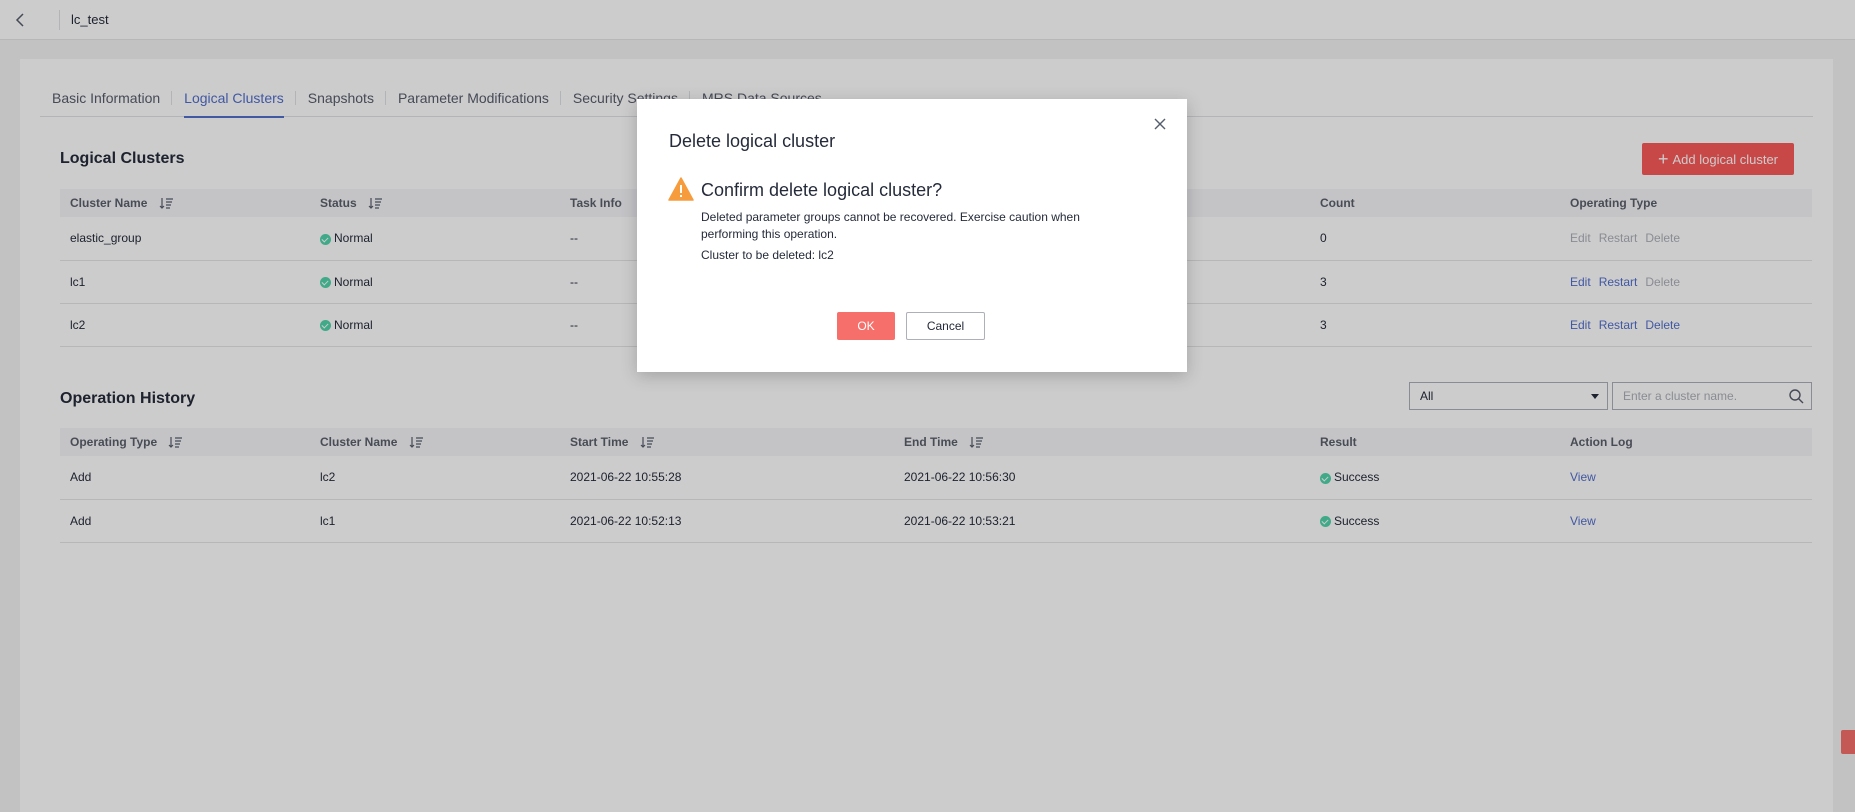 The height and width of the screenshot is (812, 1855). Describe the element at coordinates (681, 189) in the screenshot. I see `warning-icon` at that location.